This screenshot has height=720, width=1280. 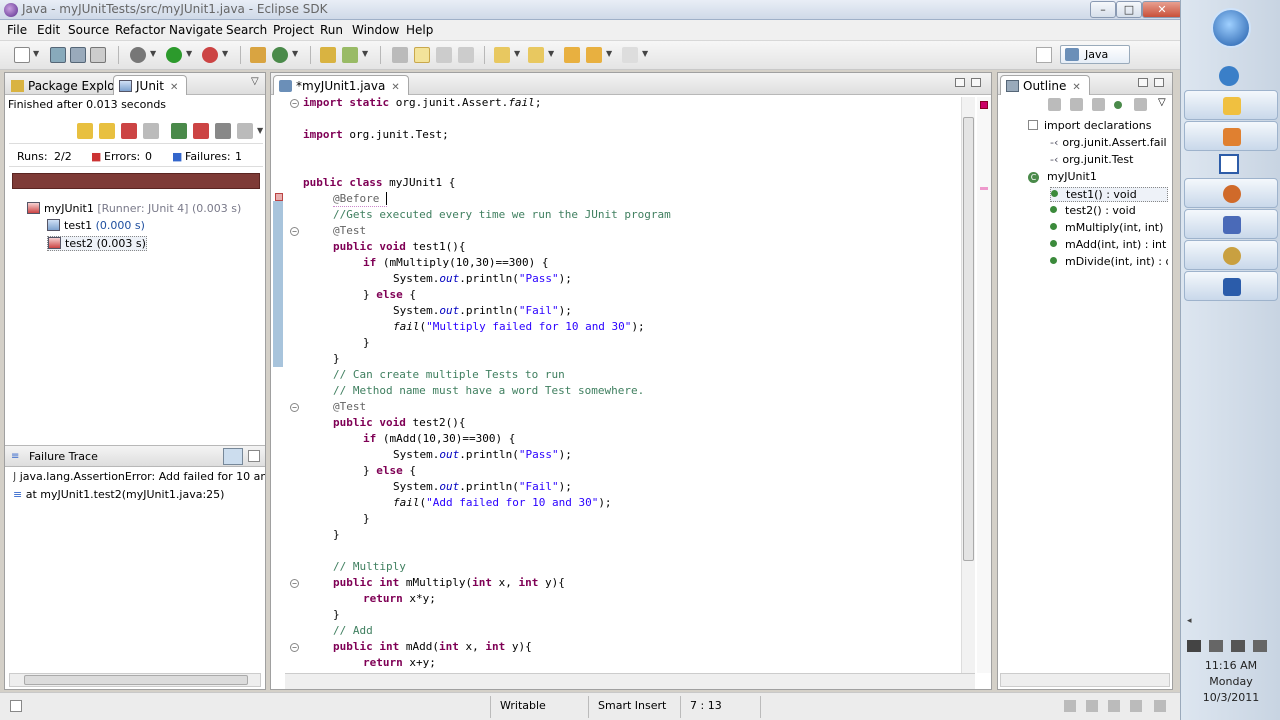 What do you see at coordinates (331, 30) in the screenshot?
I see `menu-run: Run` at bounding box center [331, 30].